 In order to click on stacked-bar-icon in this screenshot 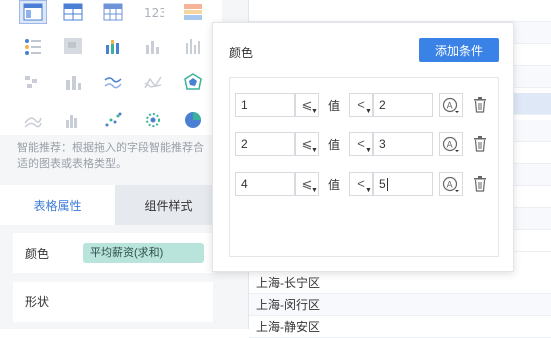, I will do `click(113, 46)`.